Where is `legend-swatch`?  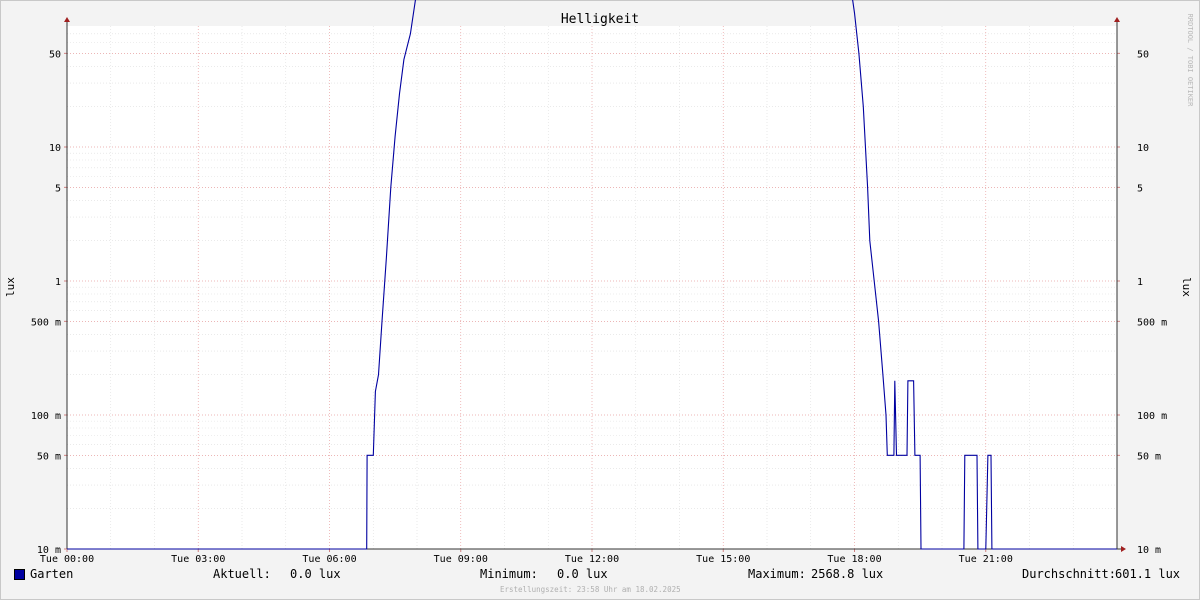 legend-swatch is located at coordinates (19, 576).